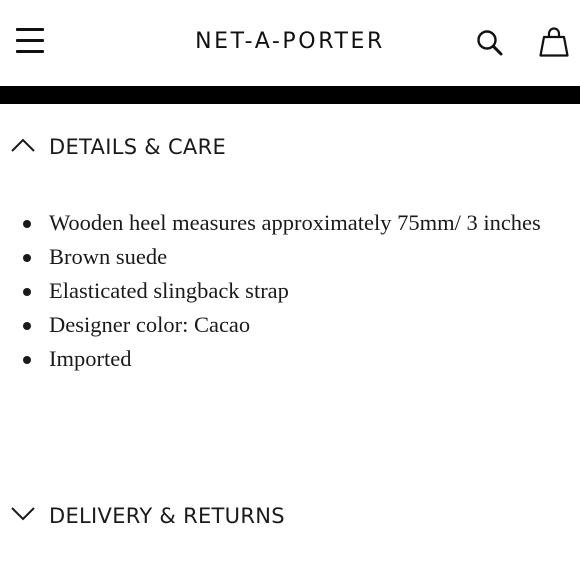  Describe the element at coordinates (138, 147) in the screenshot. I see `details-care-title: DETAILS & CARE` at that location.